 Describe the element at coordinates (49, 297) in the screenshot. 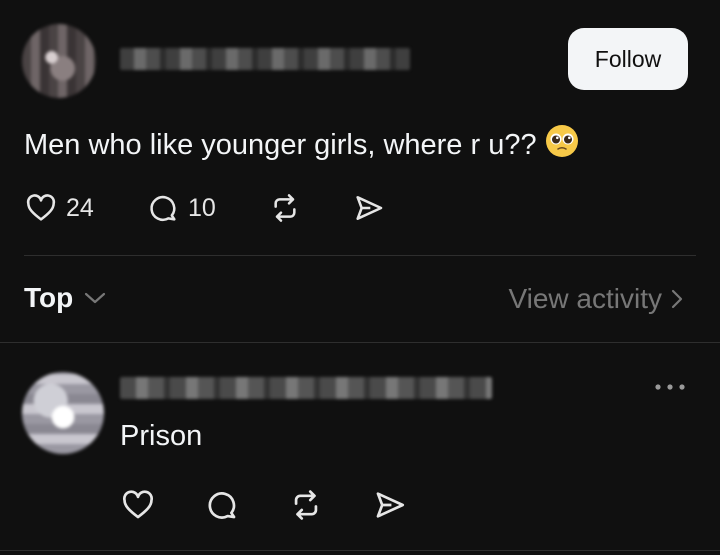

I see `sort-label: Top` at that location.